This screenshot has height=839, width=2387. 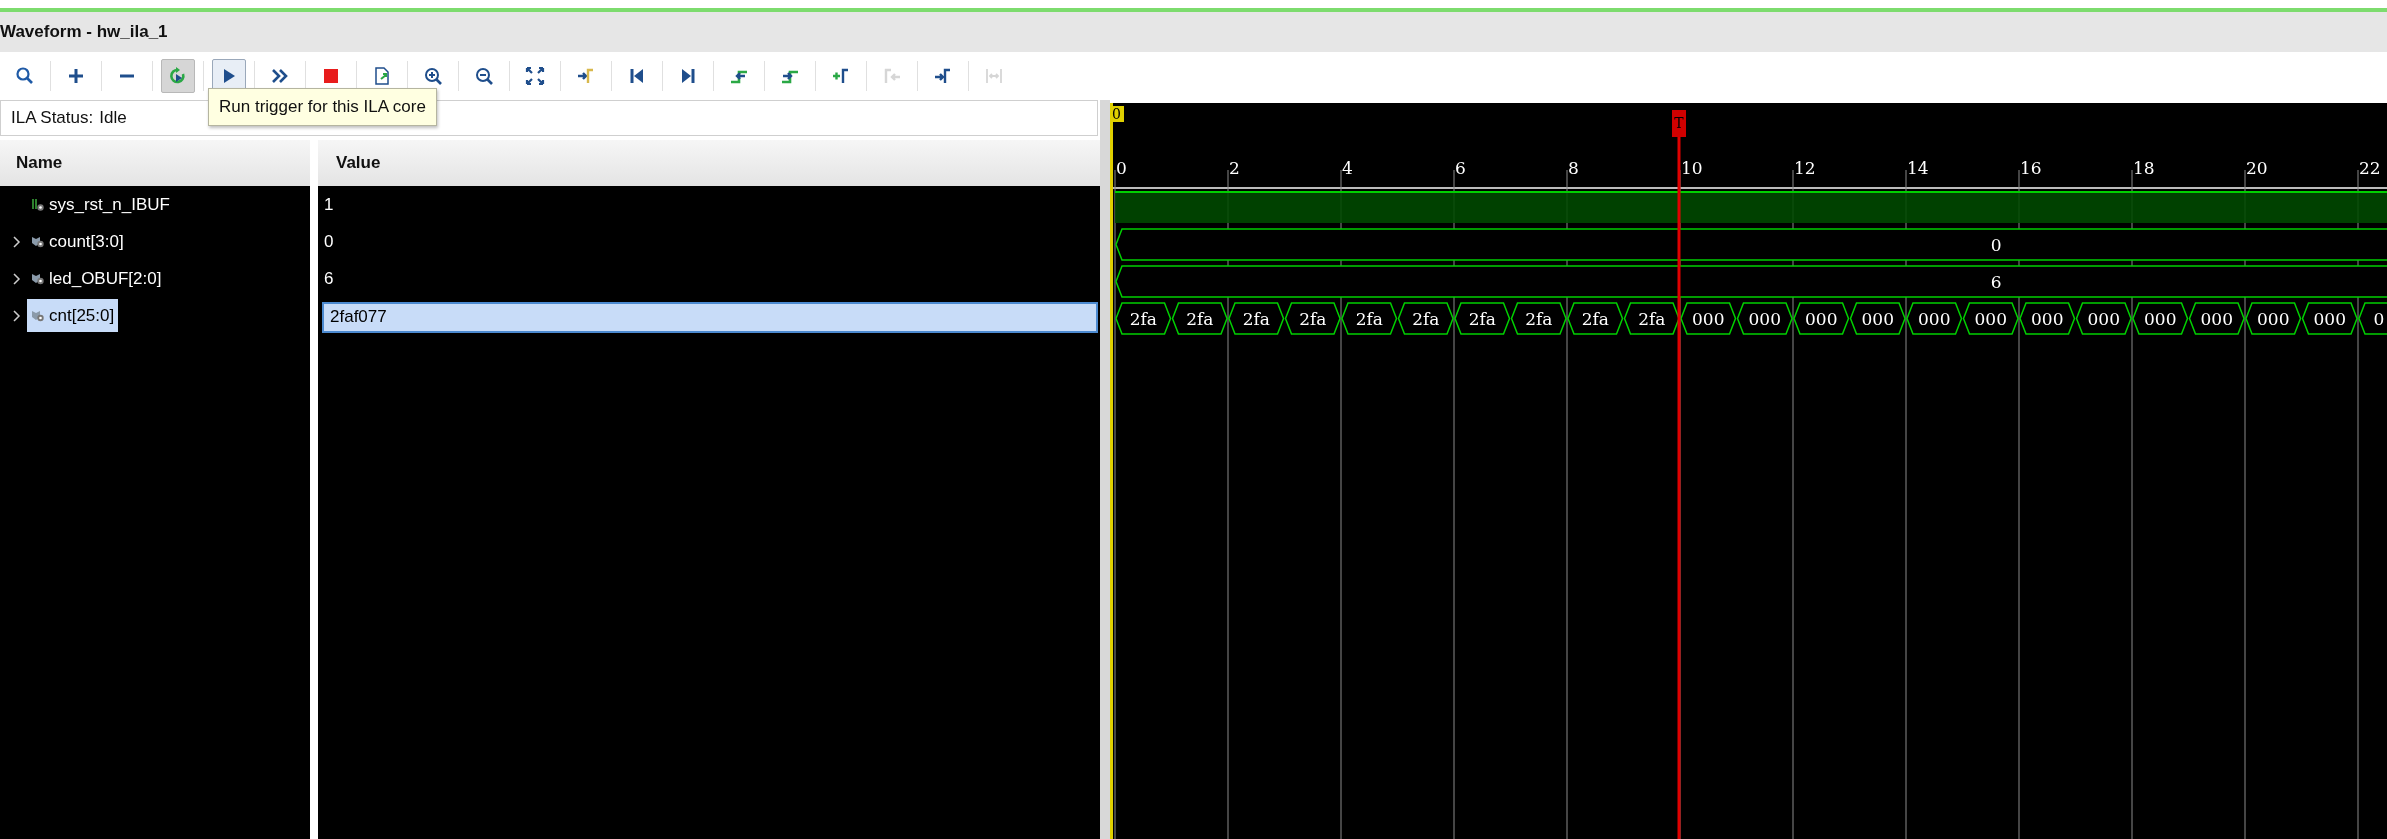 I want to click on signal-value: 2faf077, so click(x=710, y=317).